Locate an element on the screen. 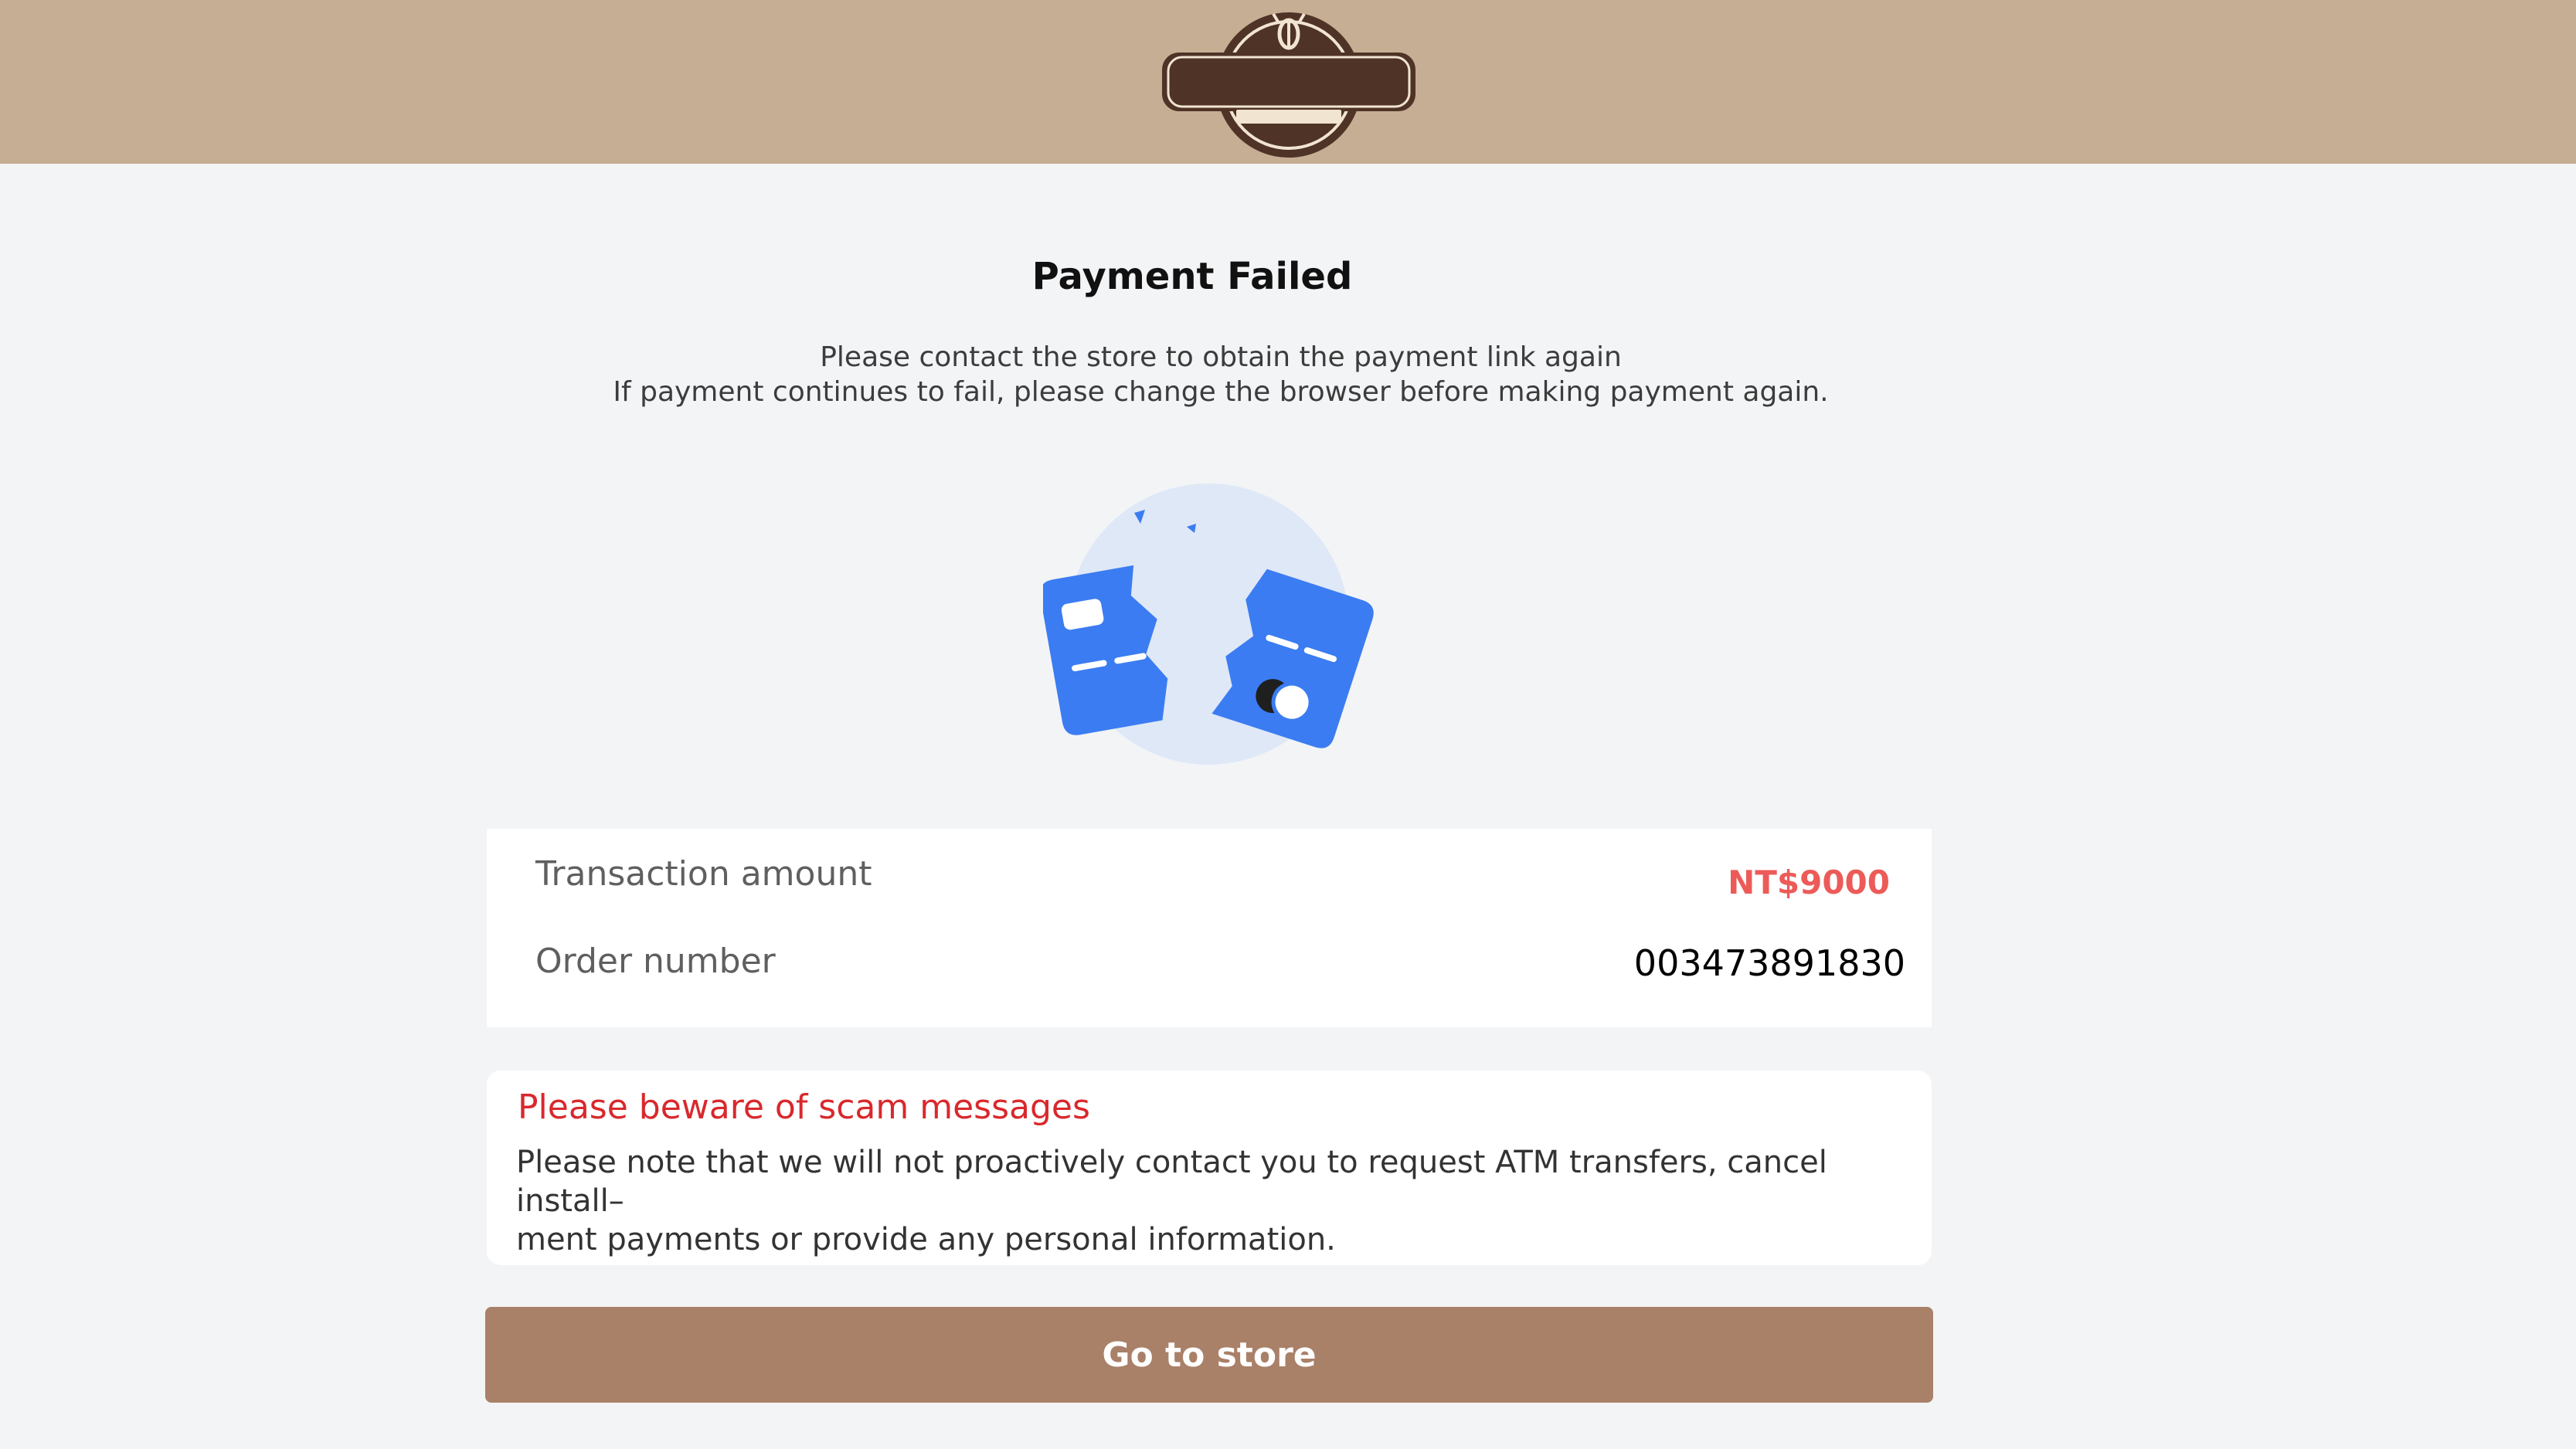 The width and height of the screenshot is (2576, 1449). scam-warning-title: Please beware of scam messages is located at coordinates (804, 1107).